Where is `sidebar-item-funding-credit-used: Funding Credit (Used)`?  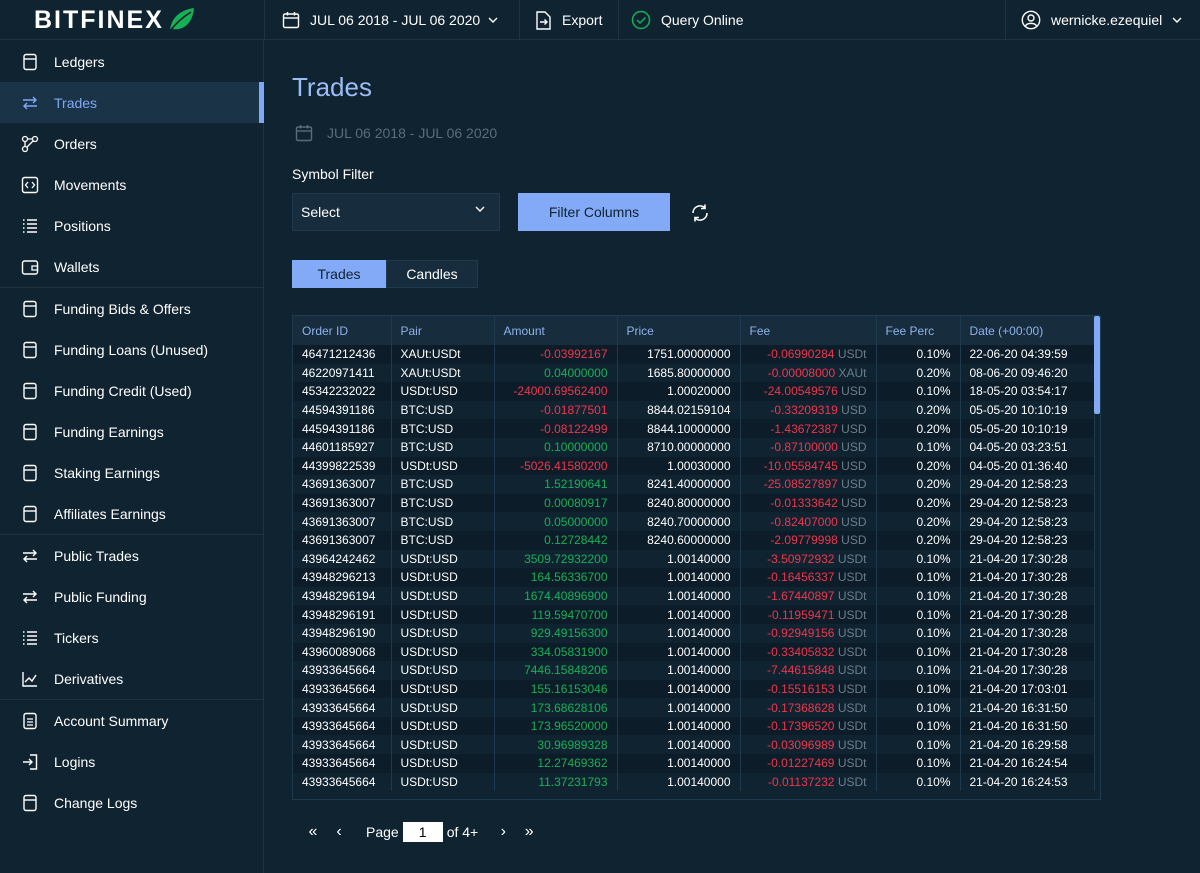 sidebar-item-funding-credit-used: Funding Credit (Used) is located at coordinates (132, 390).